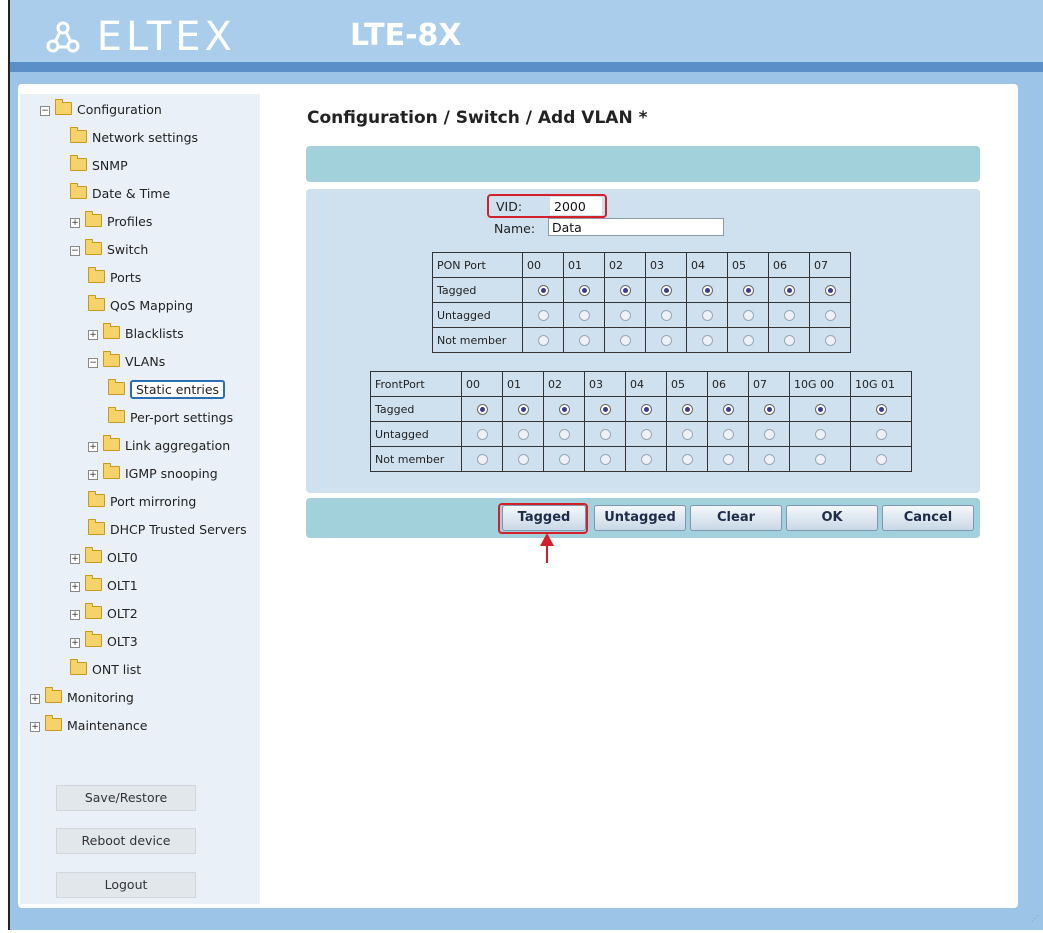 The height and width of the screenshot is (933, 1043). What do you see at coordinates (136, 333) in the screenshot?
I see `sidebar-item-blacklists: + Blacklists` at bounding box center [136, 333].